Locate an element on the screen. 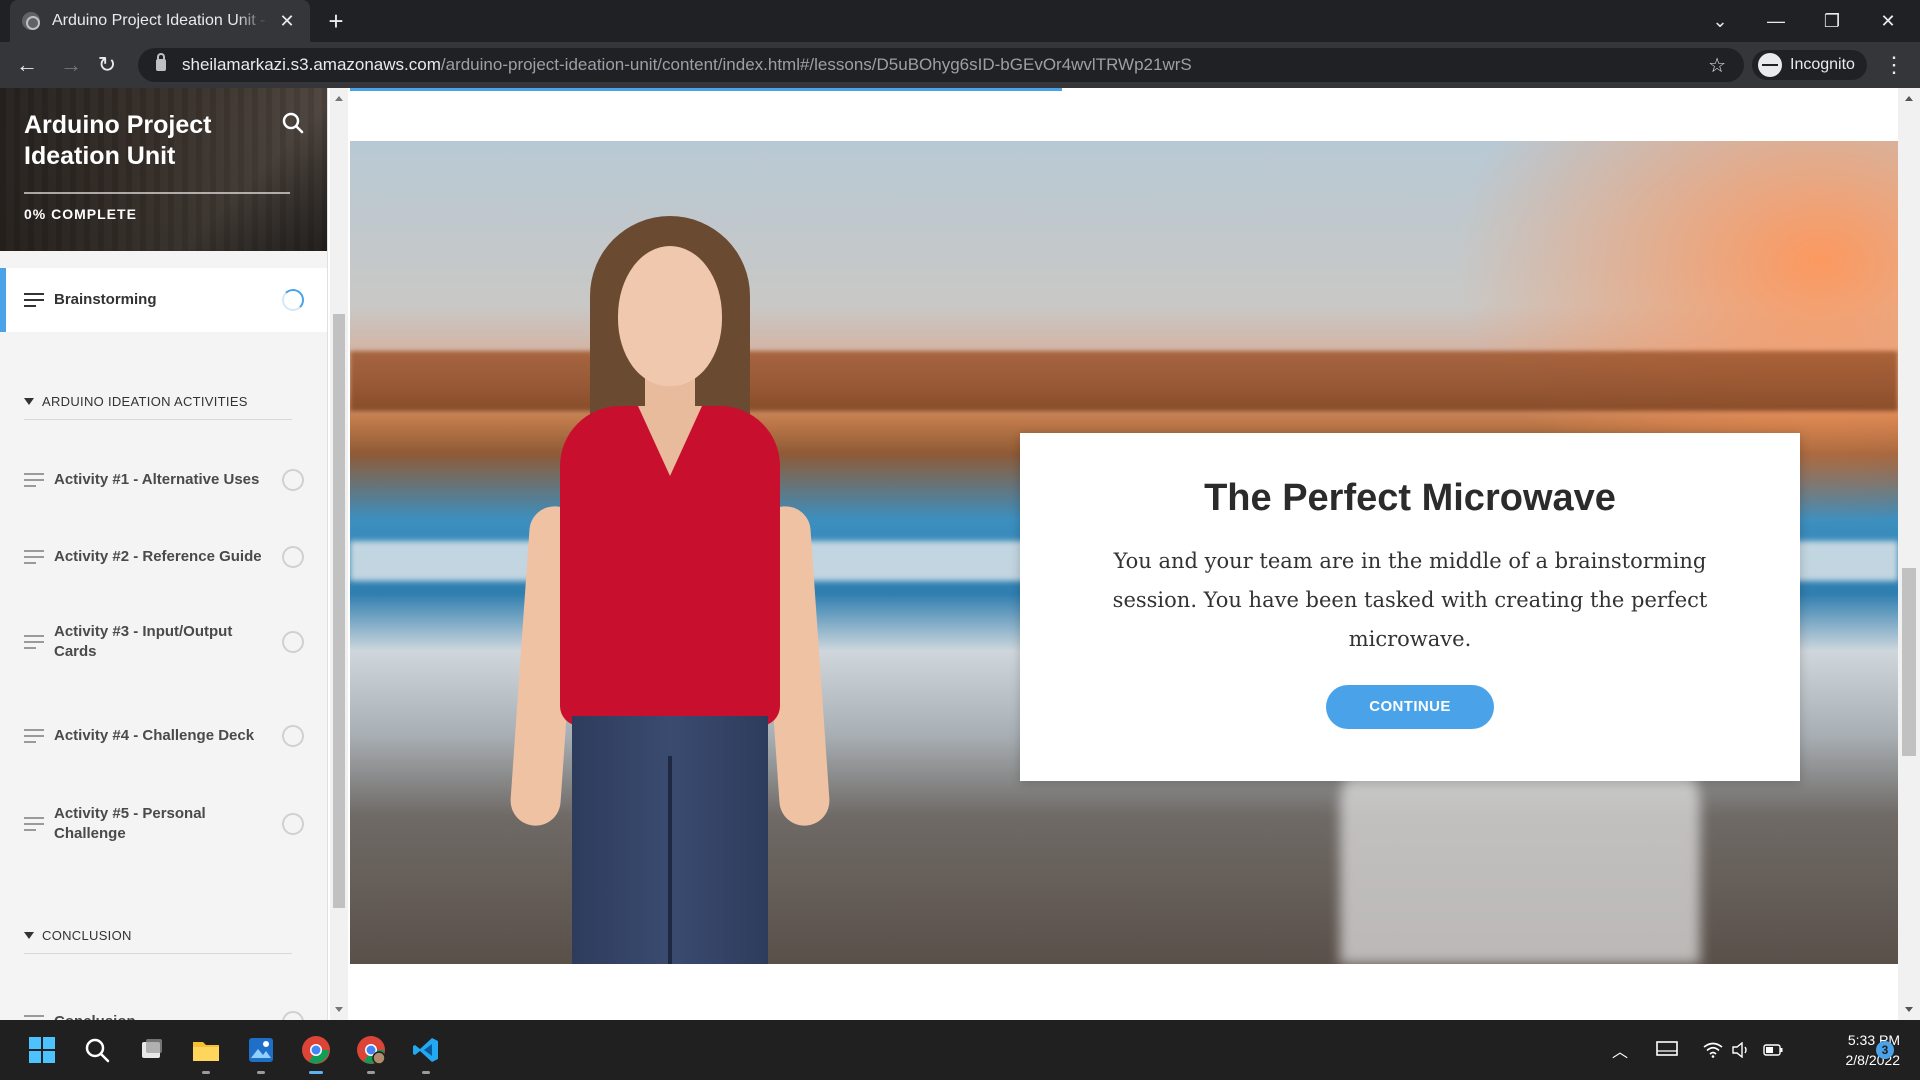 The height and width of the screenshot is (1080, 1920). section-title: CONCLUSION is located at coordinates (87, 935).